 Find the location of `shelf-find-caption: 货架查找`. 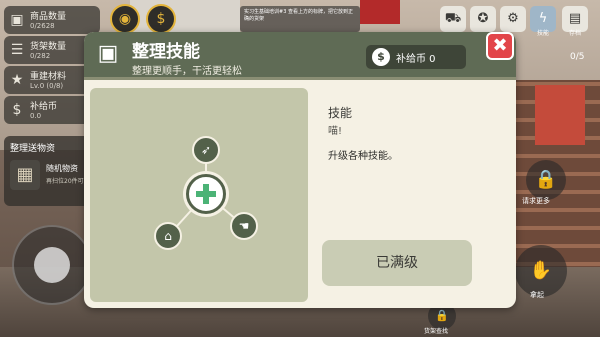

shelf-find-caption: 货架查找 is located at coordinates (436, 331).